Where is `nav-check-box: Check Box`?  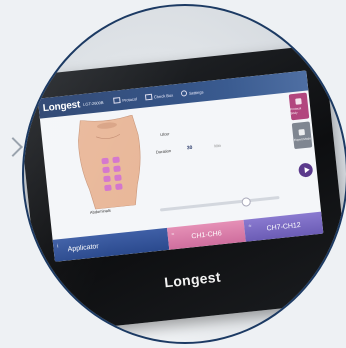 nav-check-box: Check Box is located at coordinates (159, 96).